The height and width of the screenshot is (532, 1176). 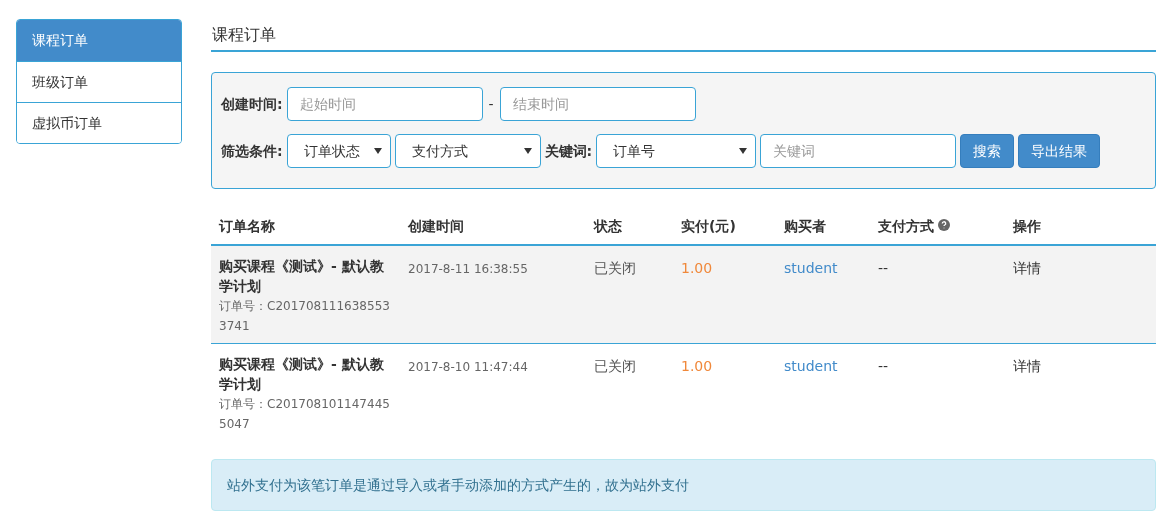 I want to click on dropdown-select: 订单状态, so click(x=338, y=151).